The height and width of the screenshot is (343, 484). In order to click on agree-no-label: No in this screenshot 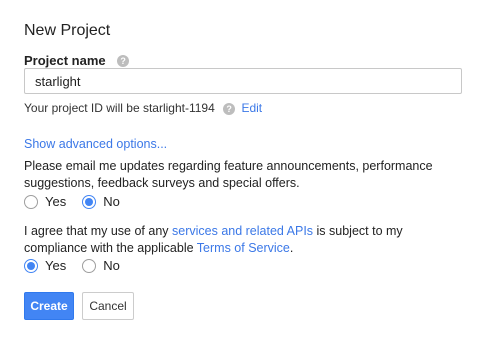, I will do `click(111, 265)`.